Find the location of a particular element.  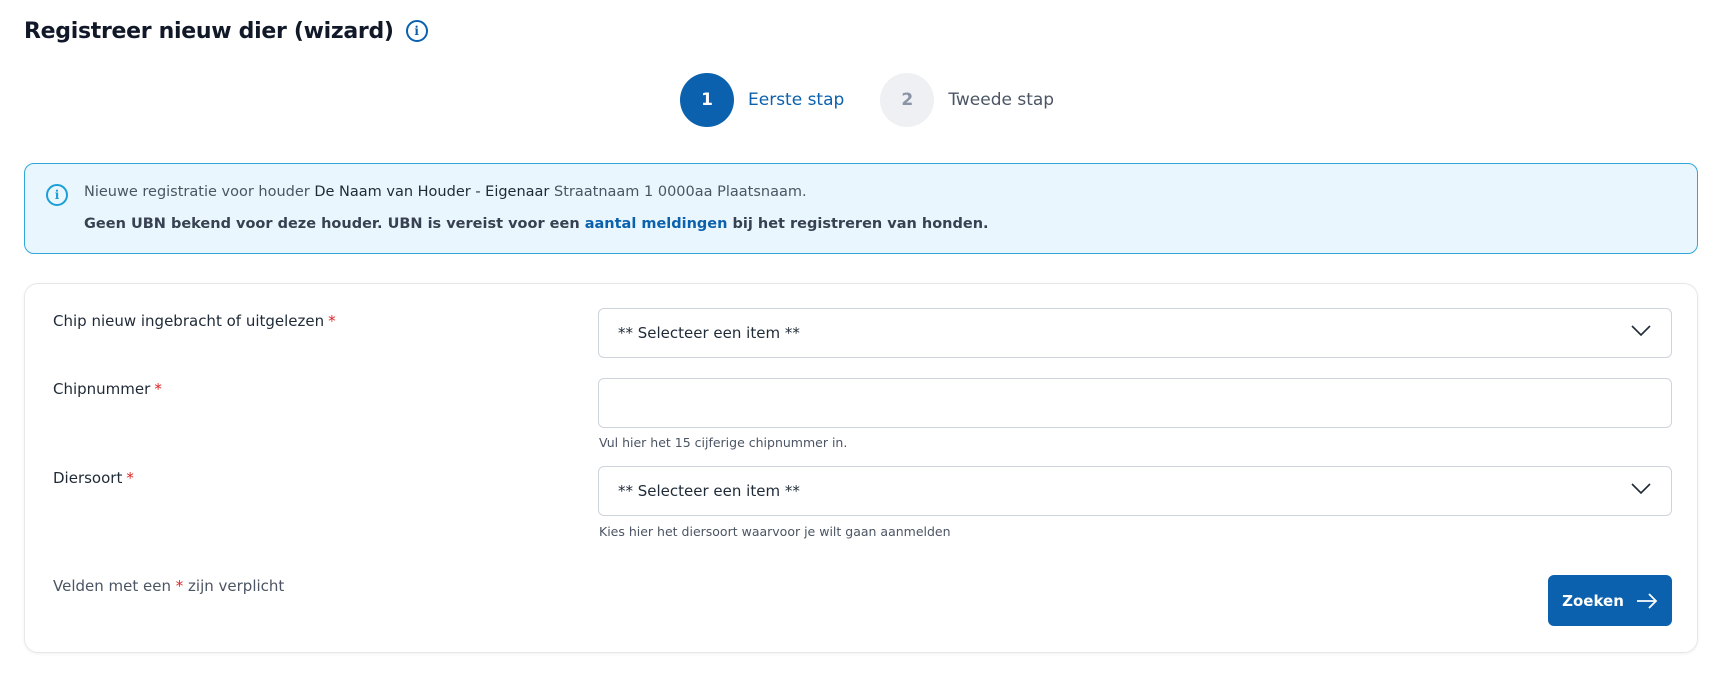

species-selected-value: ** Selecteer een item ** is located at coordinates (709, 491).